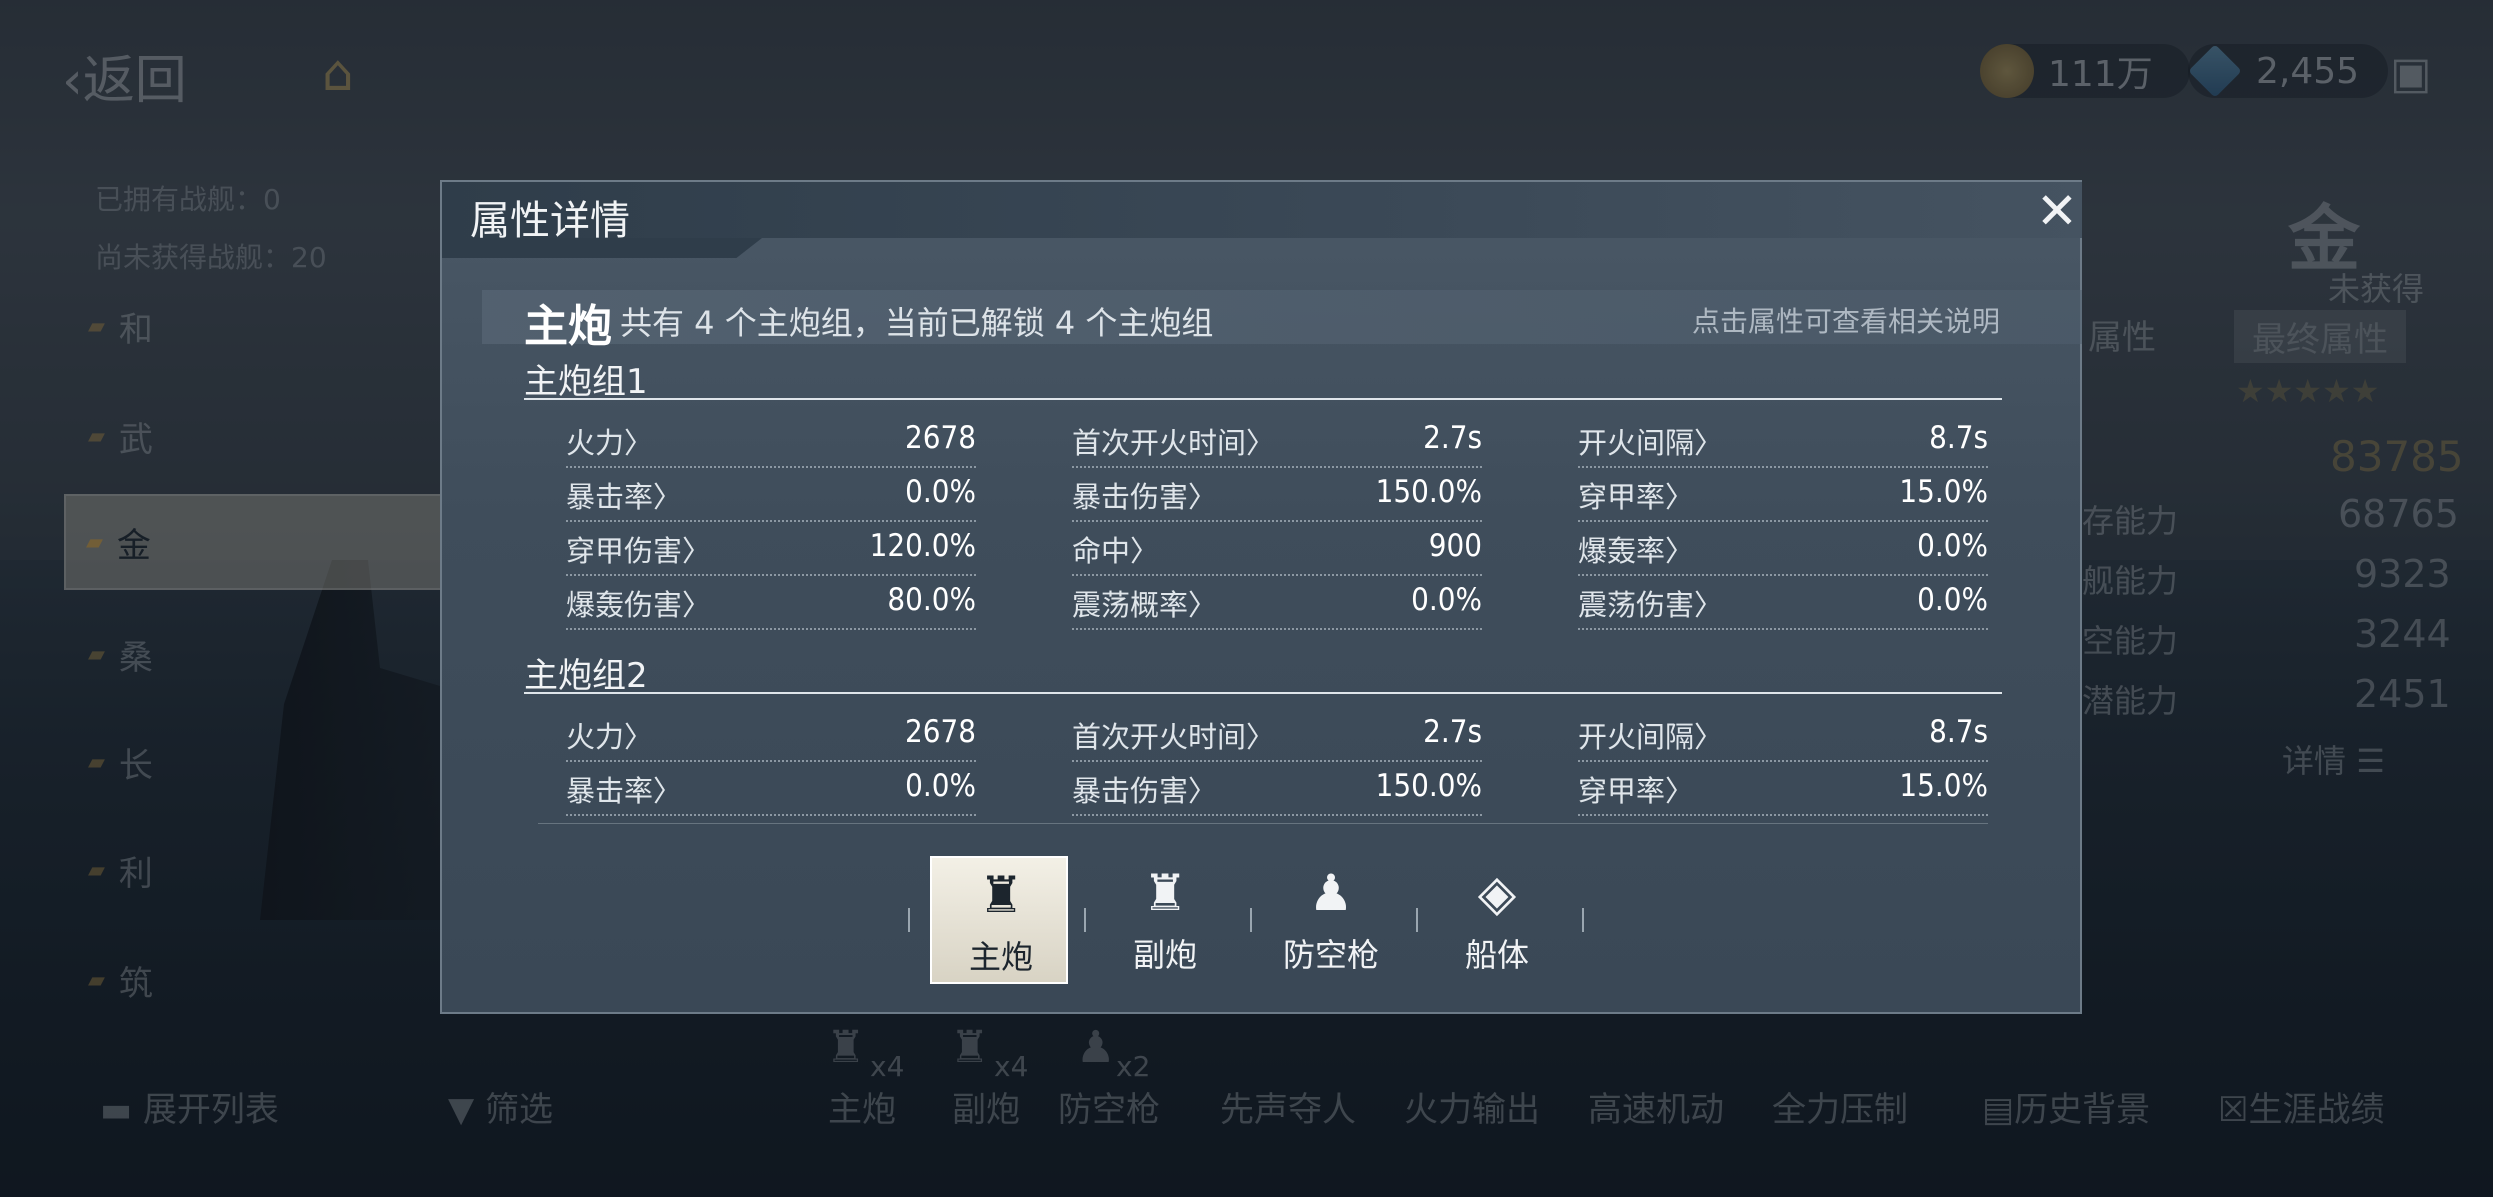 This screenshot has width=2493, height=1197. Describe the element at coordinates (1277, 549) in the screenshot. I see `stat-row: 命中〉 900` at that location.